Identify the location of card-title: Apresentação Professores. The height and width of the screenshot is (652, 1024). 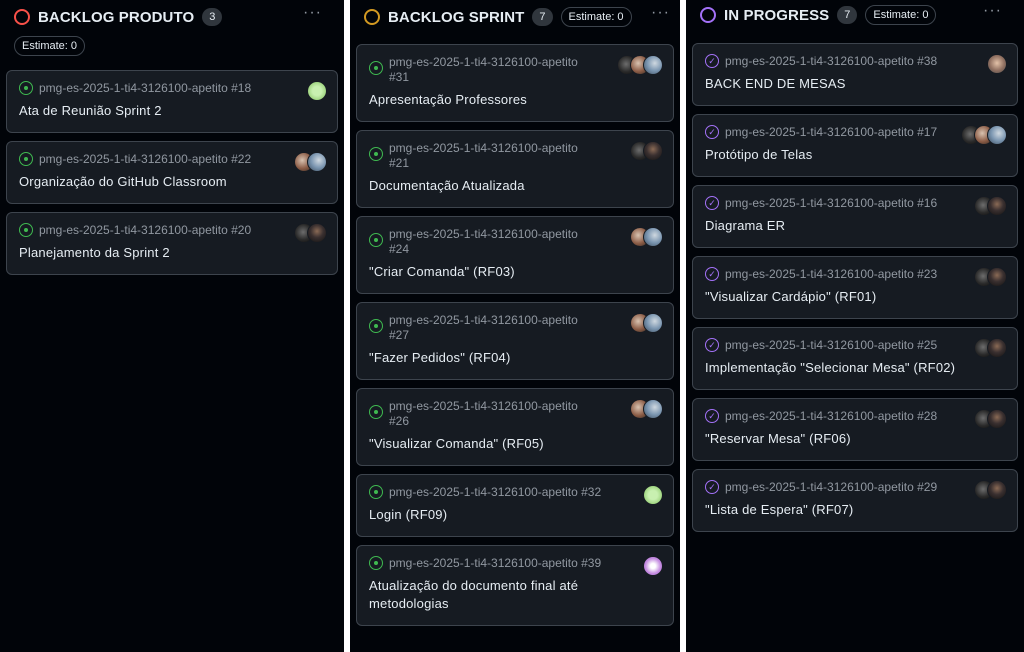
(515, 100).